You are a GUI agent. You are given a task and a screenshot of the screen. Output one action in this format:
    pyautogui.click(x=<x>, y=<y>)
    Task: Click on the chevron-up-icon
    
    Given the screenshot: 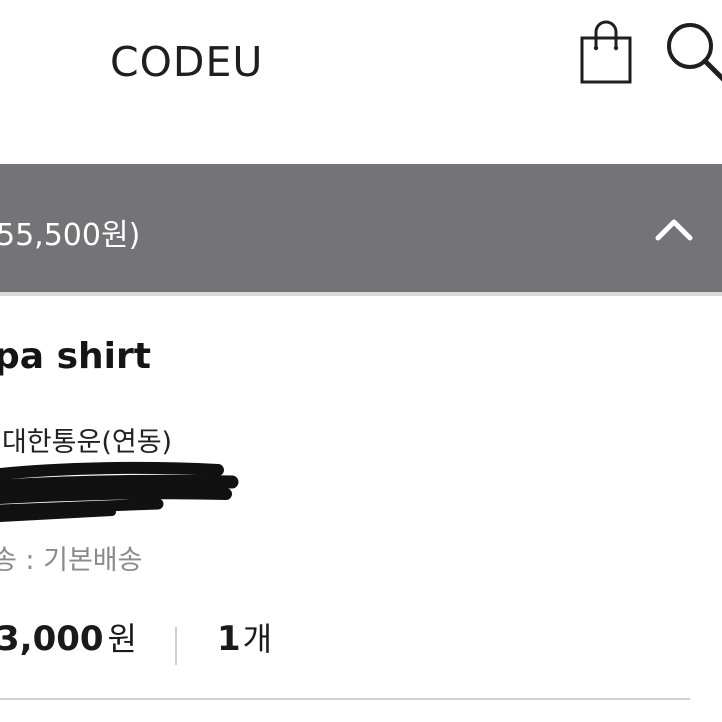 What is the action you would take?
    pyautogui.click(x=674, y=228)
    